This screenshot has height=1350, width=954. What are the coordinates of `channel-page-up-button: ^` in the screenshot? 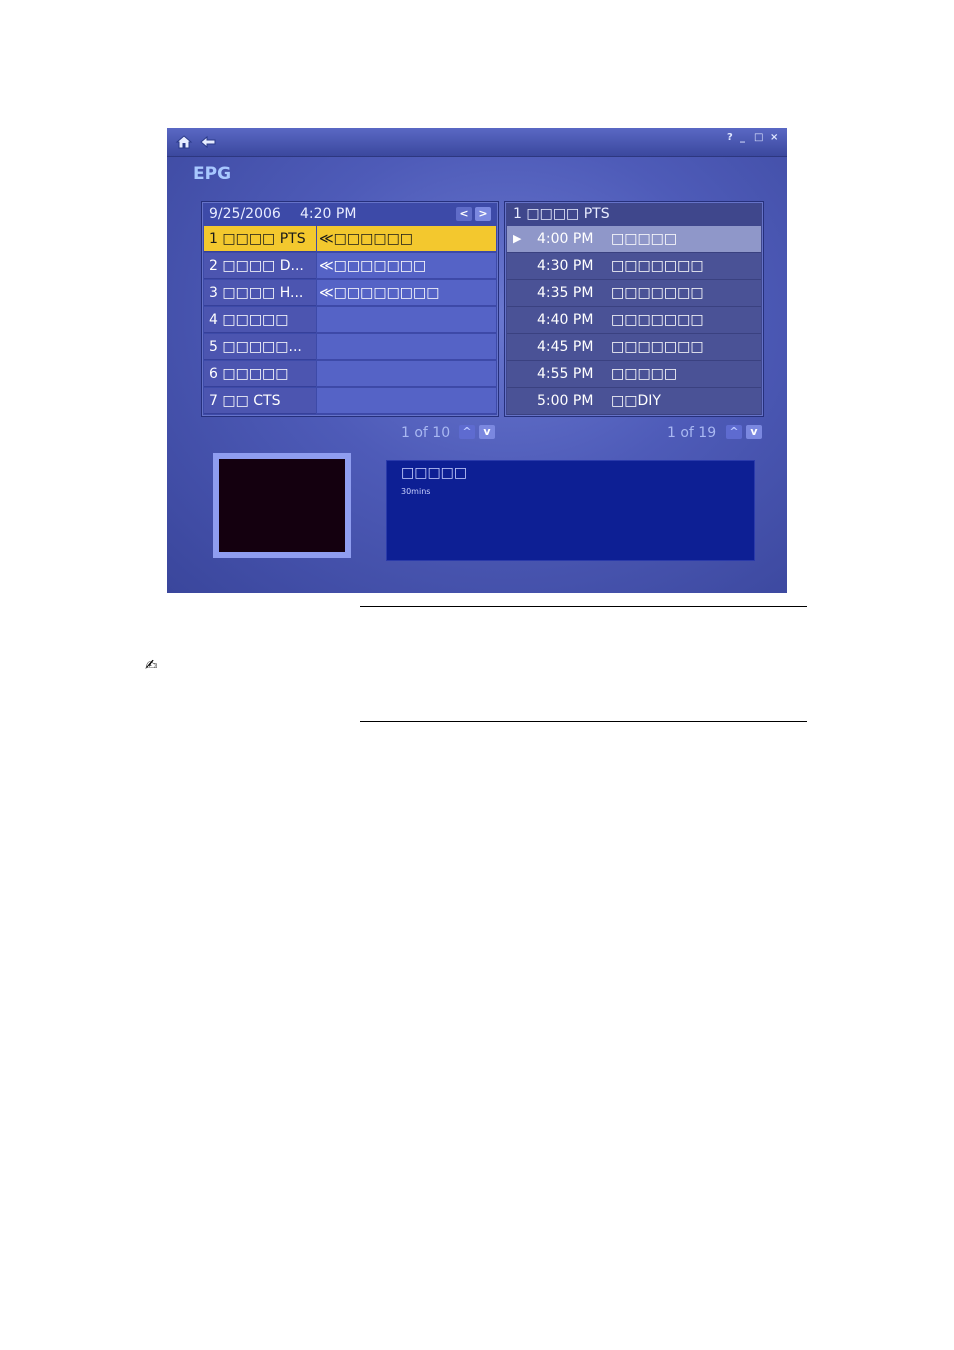 It's located at (467, 432).